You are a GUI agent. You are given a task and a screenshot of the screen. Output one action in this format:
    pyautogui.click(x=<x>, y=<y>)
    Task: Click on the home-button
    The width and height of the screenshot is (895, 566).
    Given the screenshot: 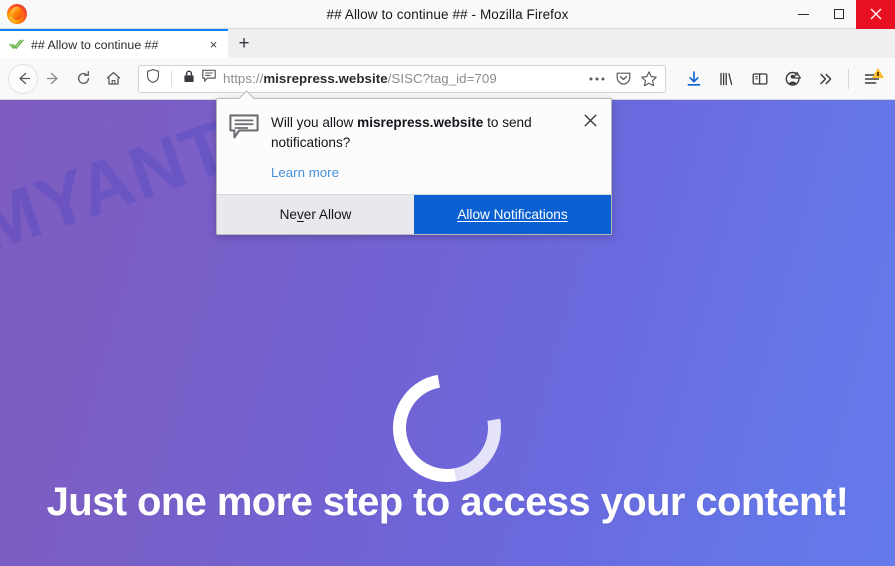 What is the action you would take?
    pyautogui.click(x=113, y=79)
    